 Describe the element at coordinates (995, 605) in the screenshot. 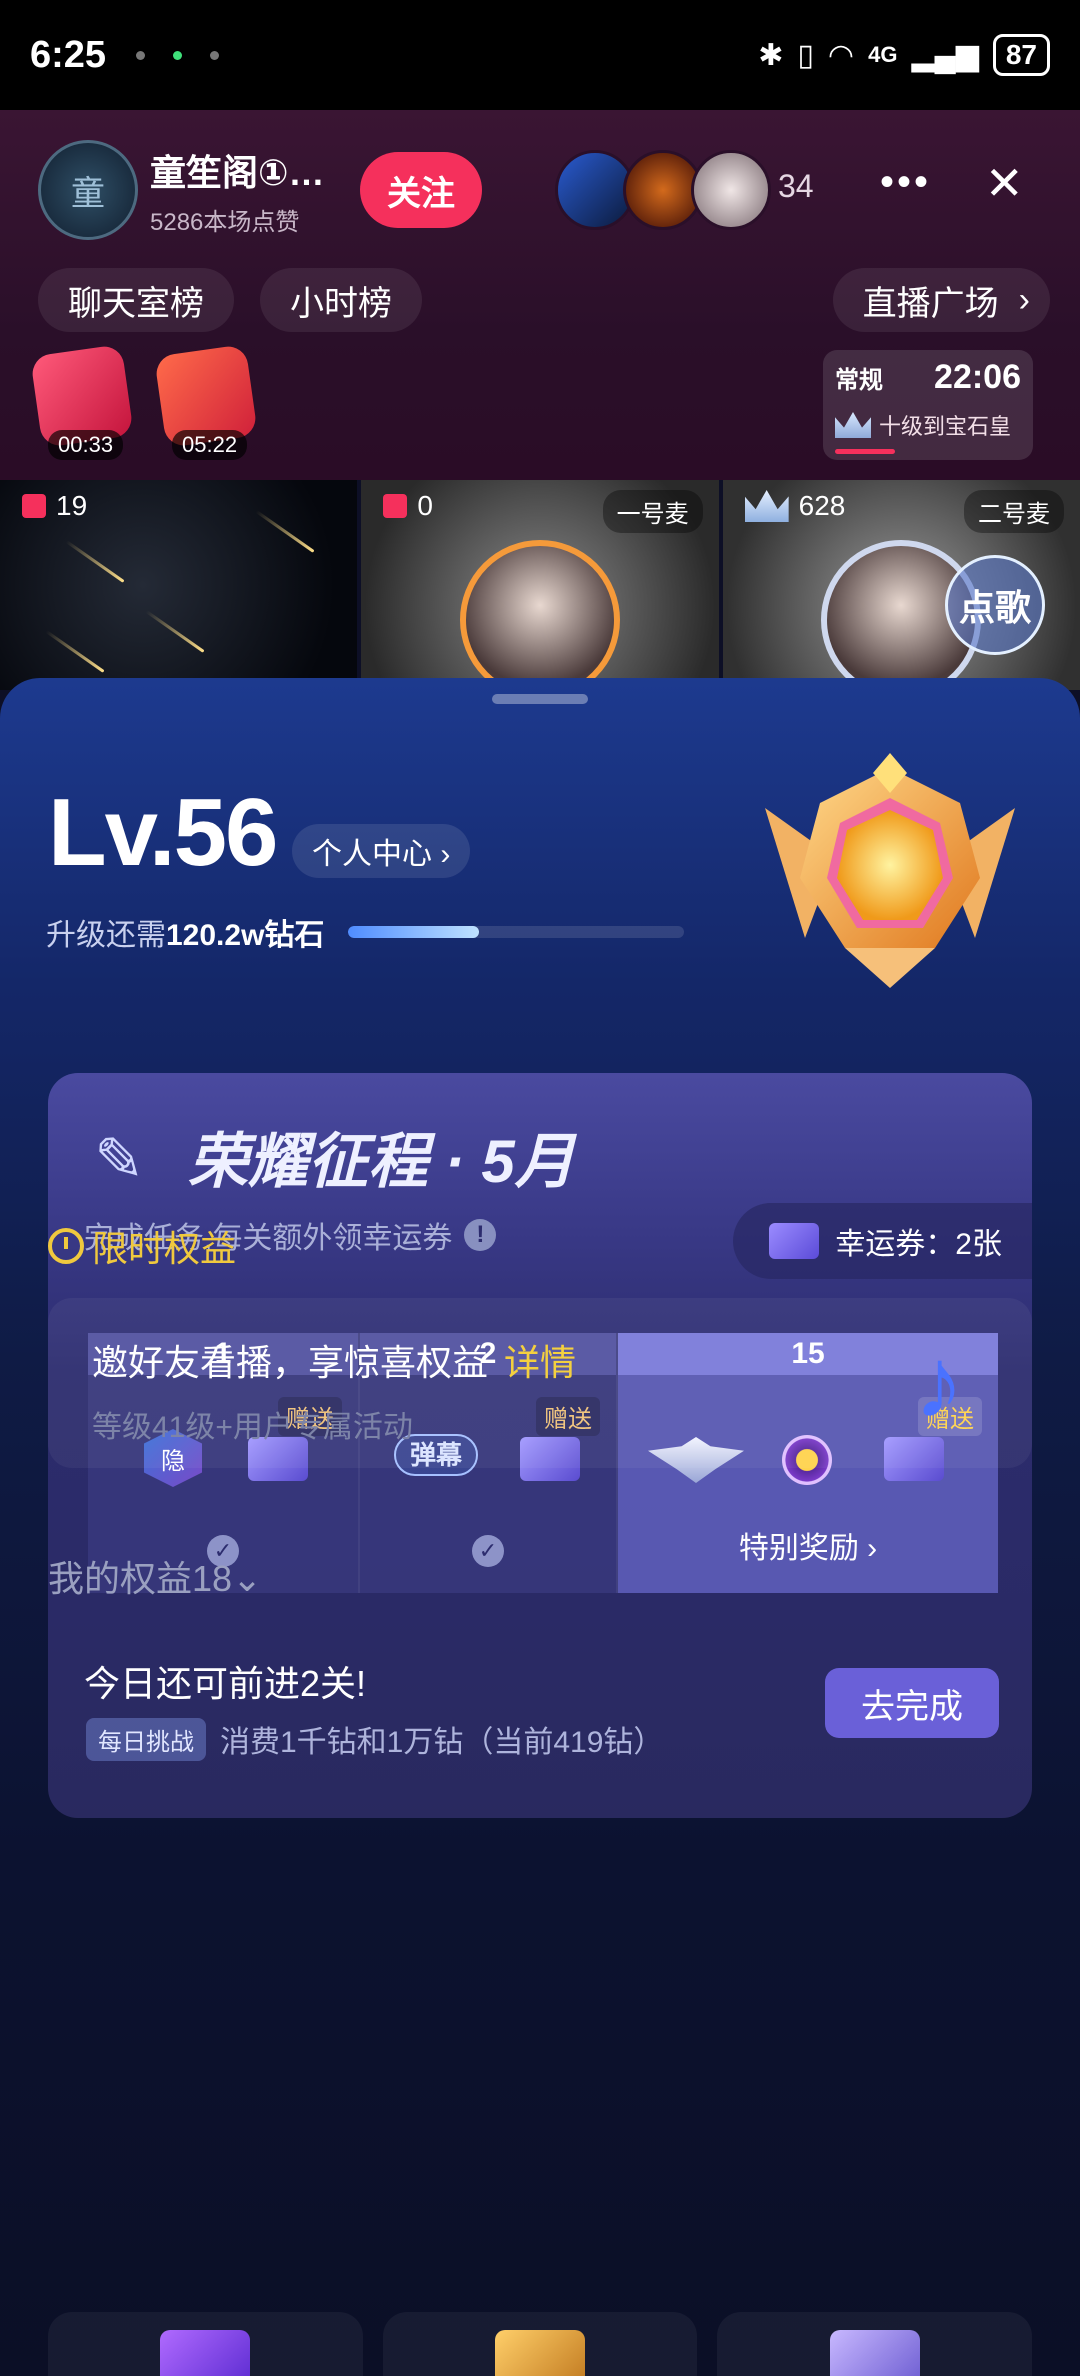

I see `song-request-button: 点歌` at that location.